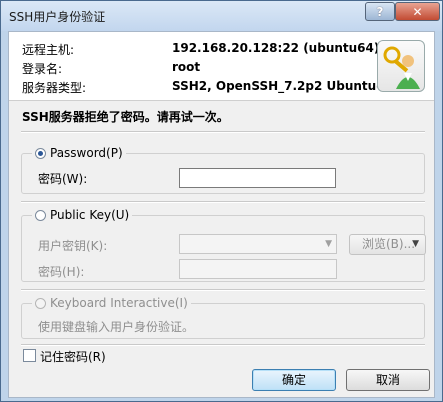 The height and width of the screenshot is (402, 443). Describe the element at coordinates (401, 66) in the screenshot. I see `user-key-icon` at that location.